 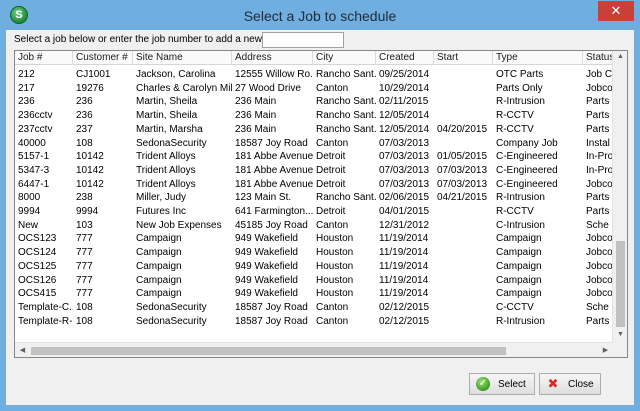 I want to click on column-header-created: Created, so click(x=405, y=58).